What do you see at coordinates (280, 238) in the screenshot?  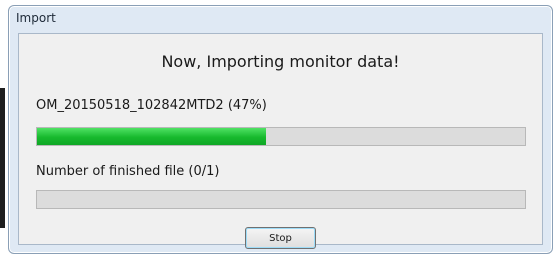 I see `stop-button: Stop` at bounding box center [280, 238].